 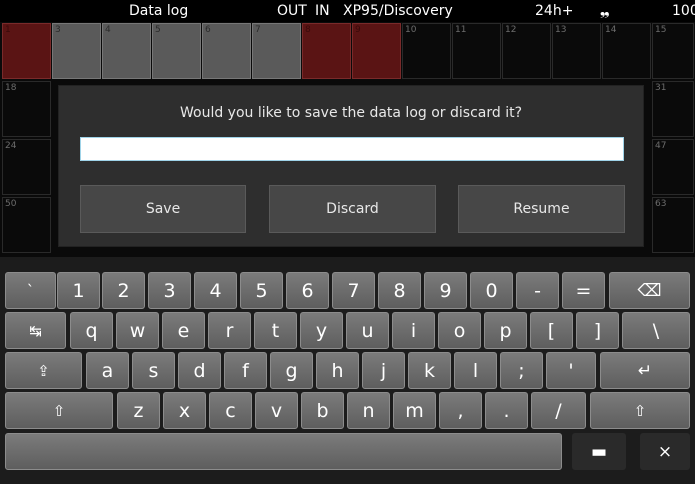 What do you see at coordinates (26, 109) in the screenshot?
I see `channel-cell: 18` at bounding box center [26, 109].